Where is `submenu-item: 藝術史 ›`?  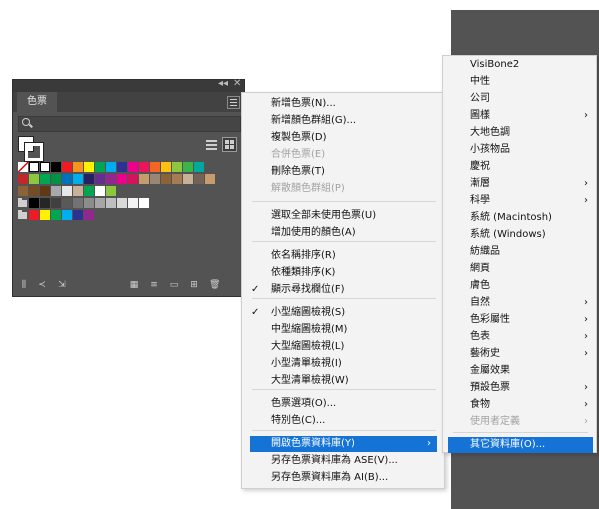 submenu-item: 藝術史 › is located at coordinates (519, 354).